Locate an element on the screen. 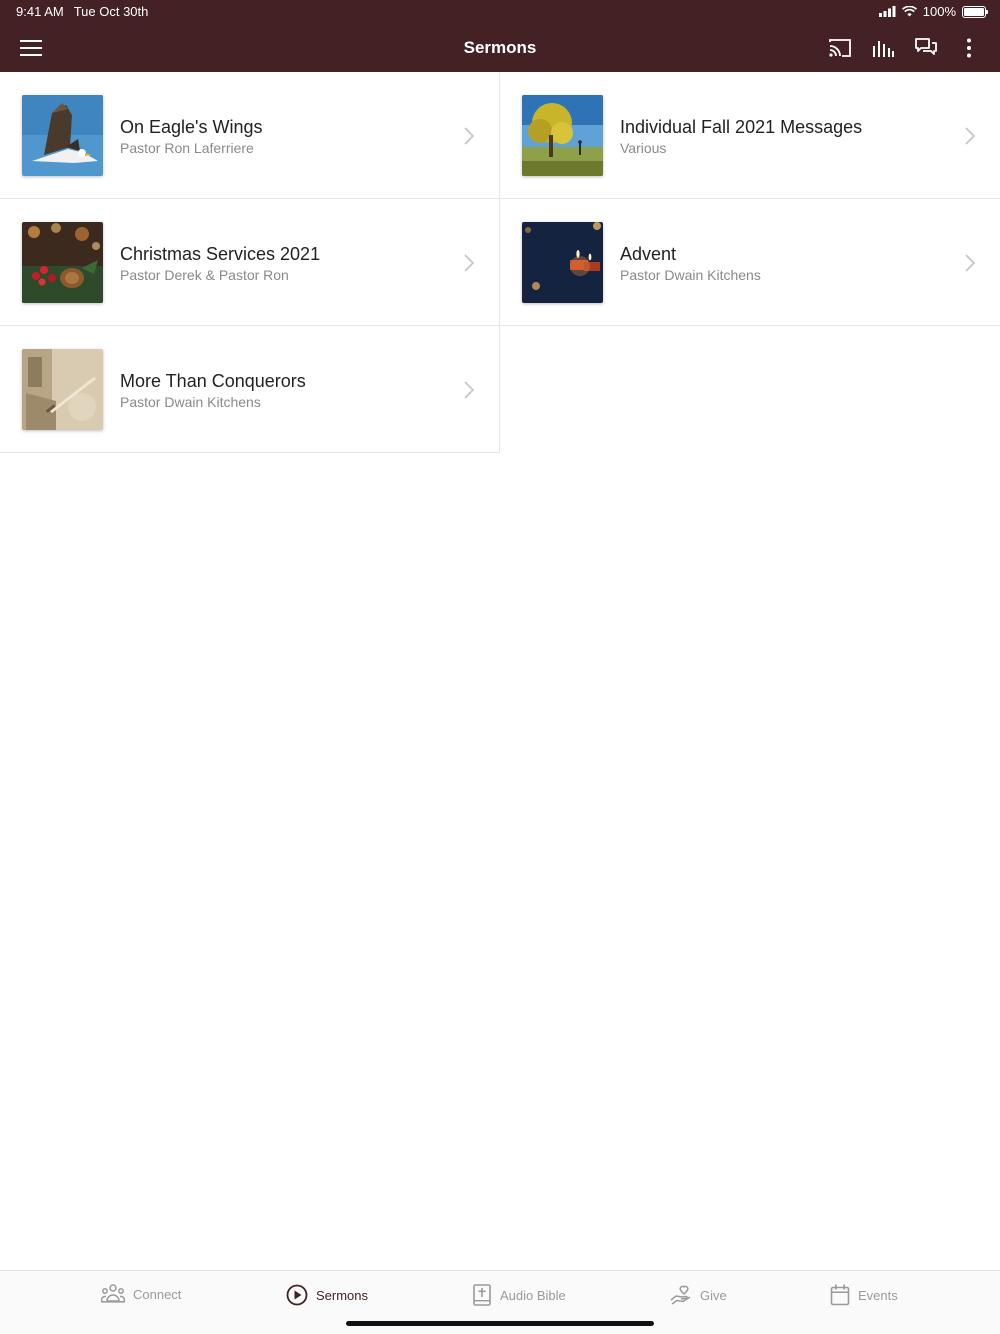 Image resolution: width=1000 pixels, height=1334 pixels. status-date: Tue Oct 30th is located at coordinates (111, 11).